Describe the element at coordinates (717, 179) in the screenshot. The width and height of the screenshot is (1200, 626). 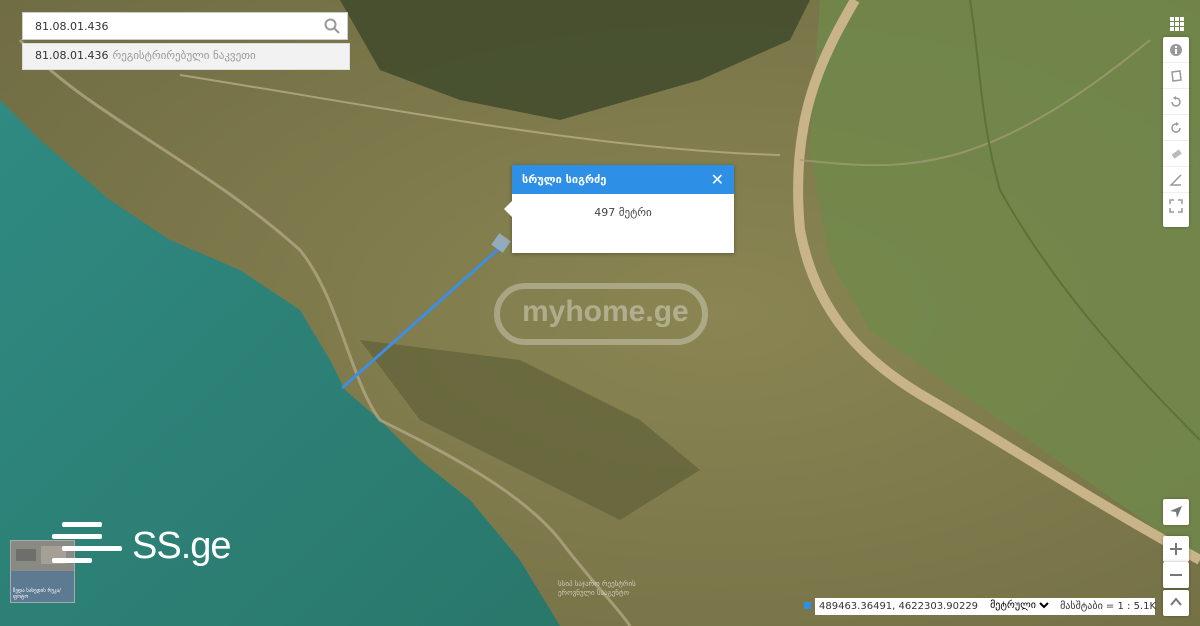
I see `close-icon: ✕` at that location.